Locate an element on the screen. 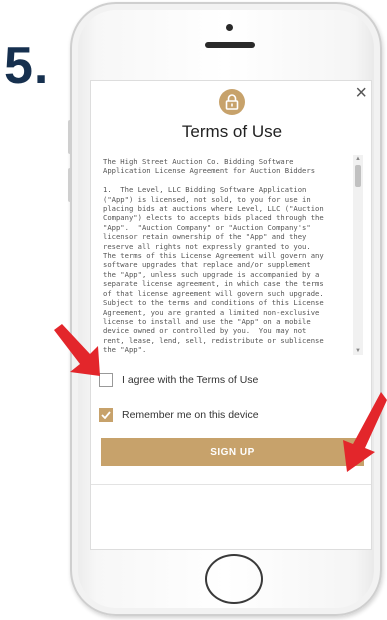 The width and height of the screenshot is (387, 620). speaker-grille is located at coordinates (230, 45).